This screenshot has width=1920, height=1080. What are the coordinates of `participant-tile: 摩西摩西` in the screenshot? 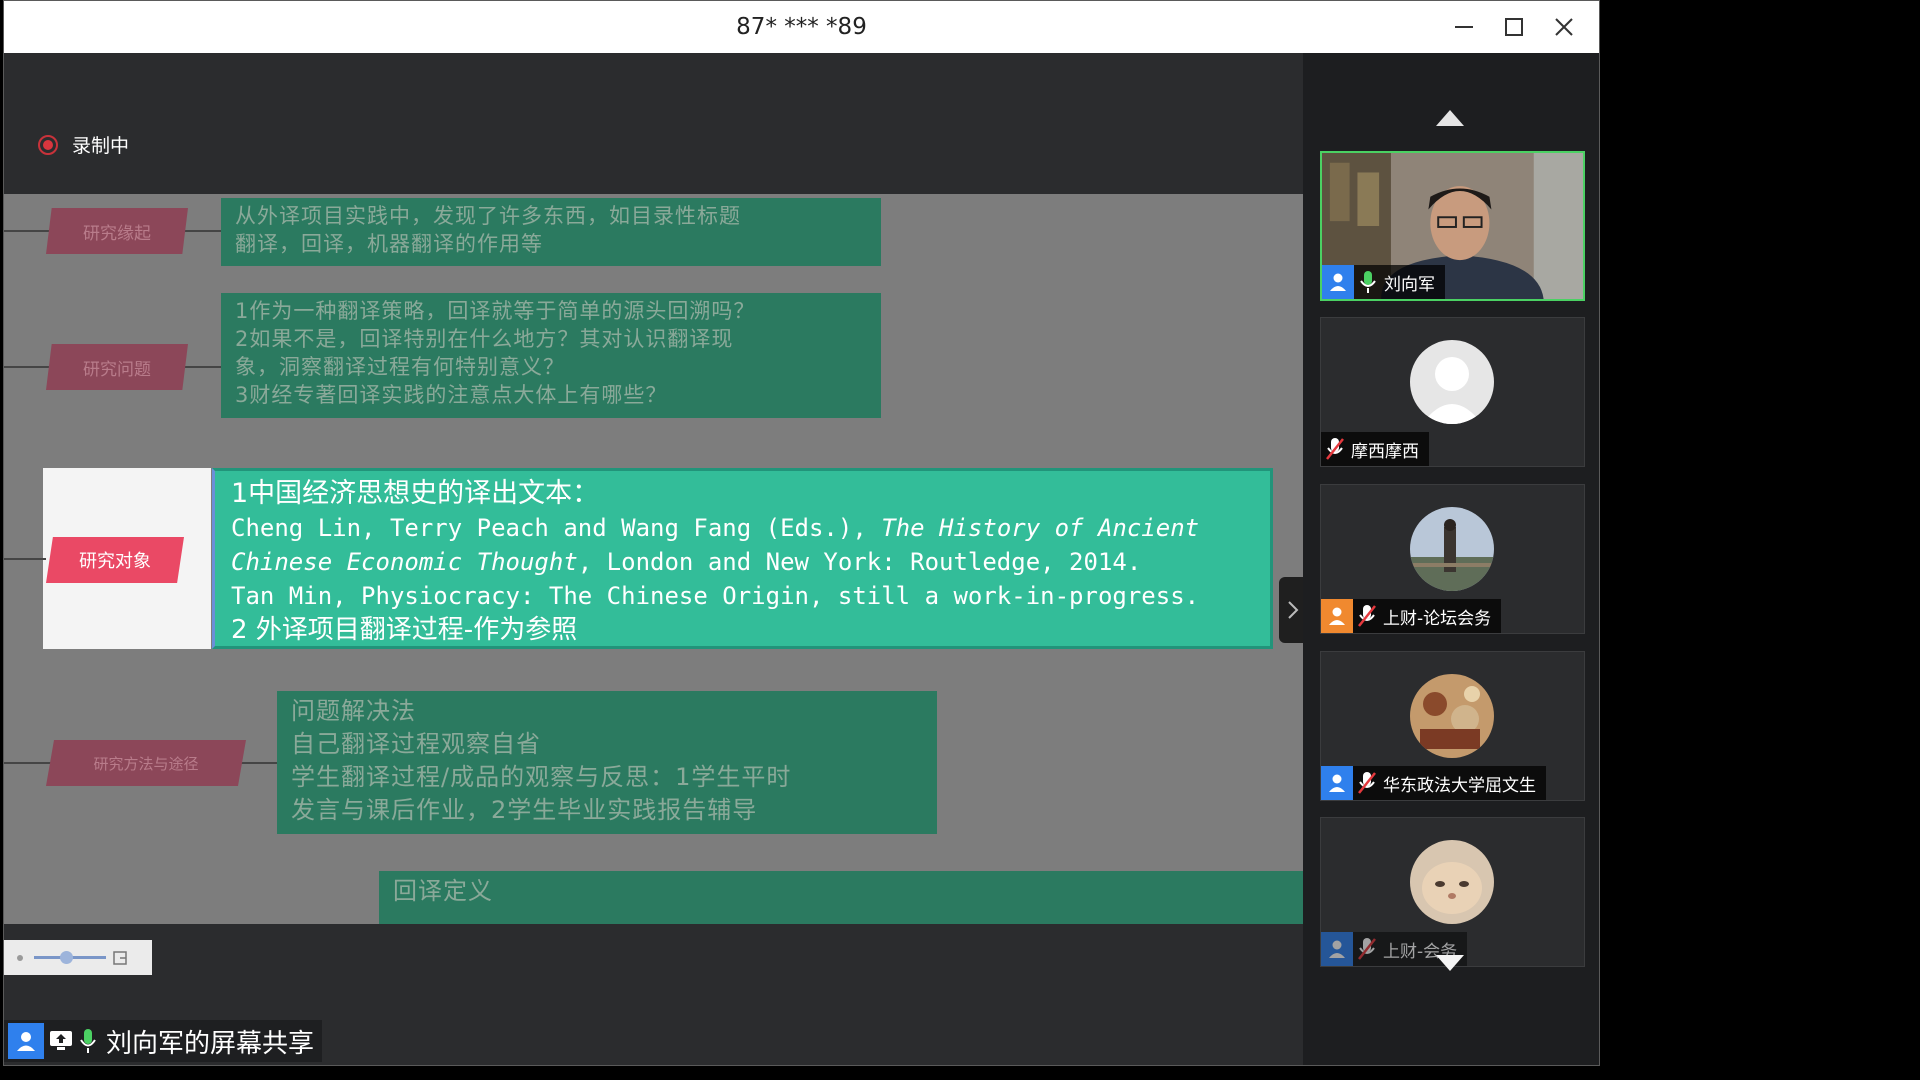 It's located at (1452, 392).